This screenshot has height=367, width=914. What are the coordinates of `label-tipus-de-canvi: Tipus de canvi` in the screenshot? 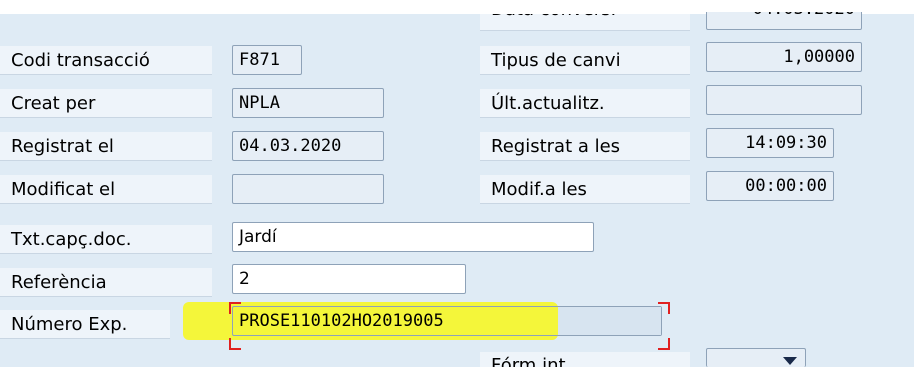 It's located at (585, 60).